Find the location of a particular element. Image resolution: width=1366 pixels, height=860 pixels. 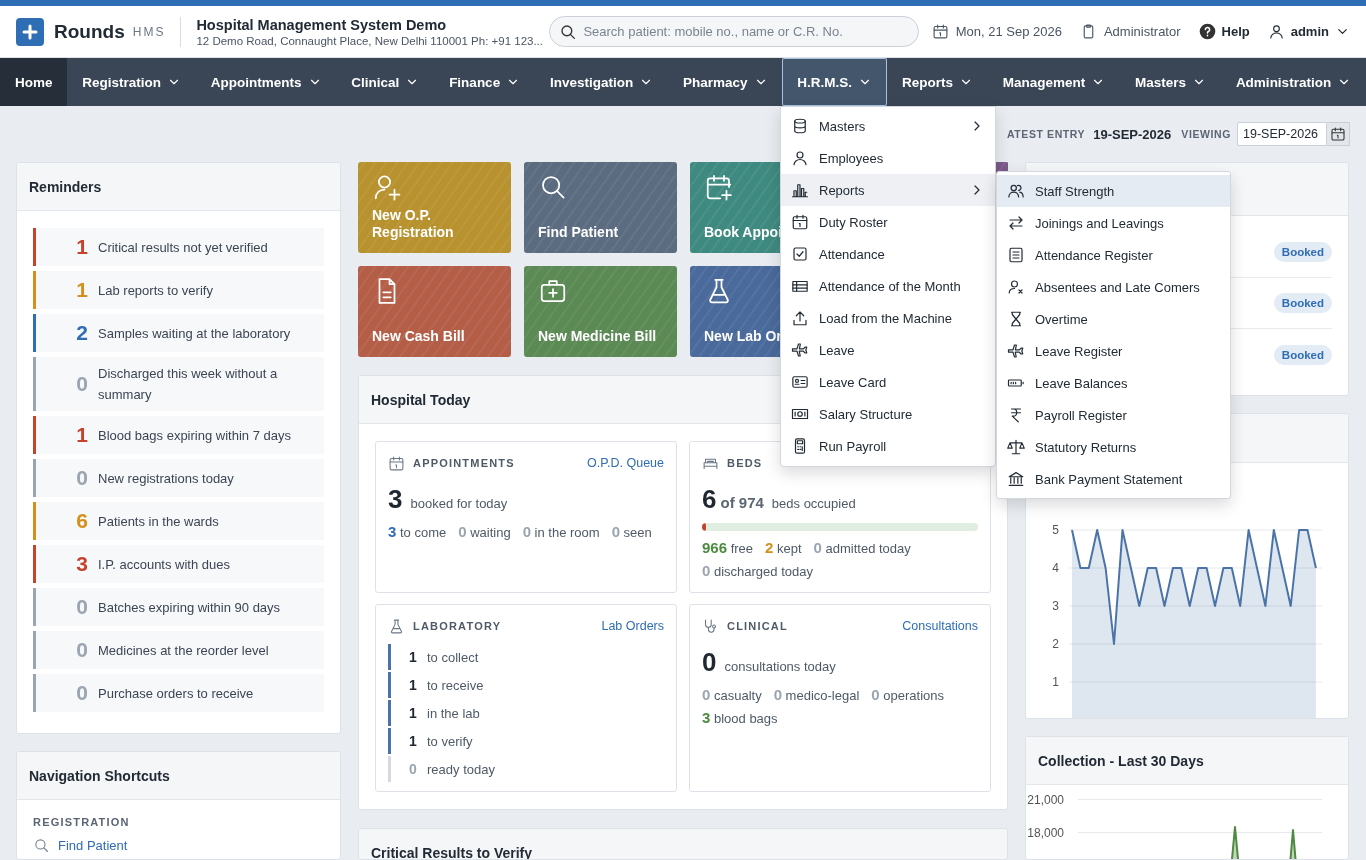

nav-item: Management is located at coordinates (1054, 82).